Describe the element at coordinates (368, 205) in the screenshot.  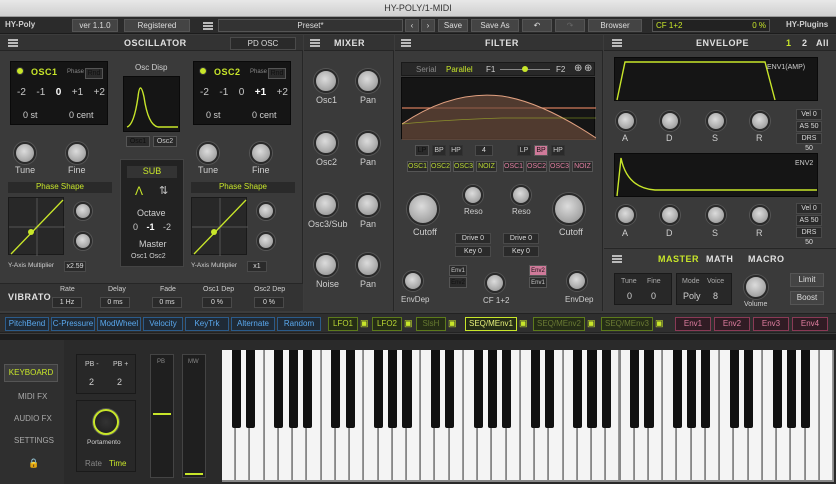
I see `mix-pan3-knob` at that location.